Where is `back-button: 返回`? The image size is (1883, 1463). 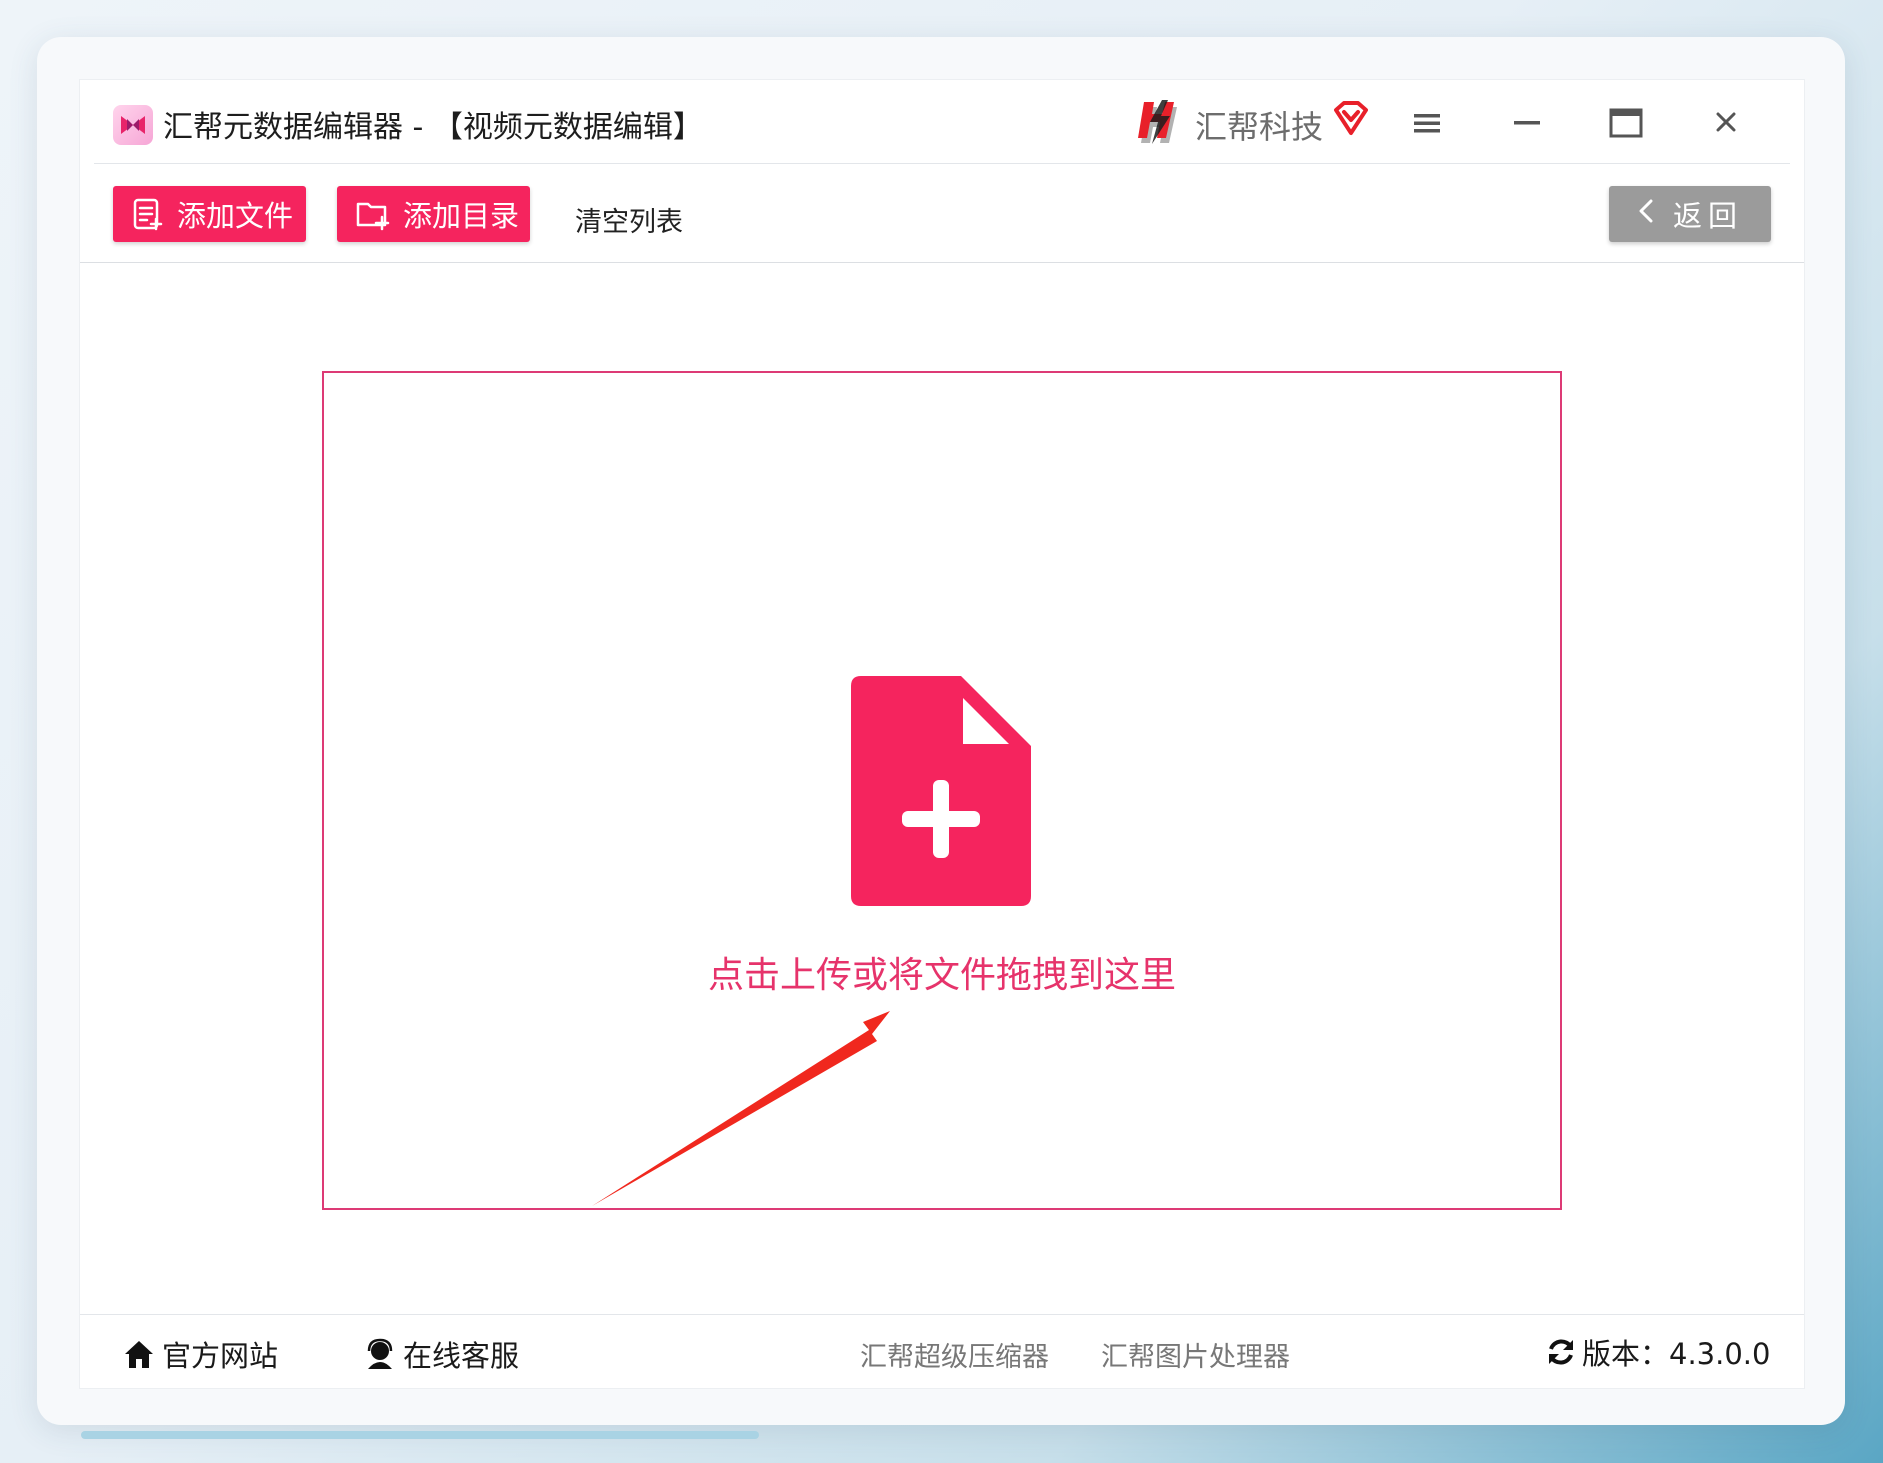
back-button: 返回 is located at coordinates (1690, 214).